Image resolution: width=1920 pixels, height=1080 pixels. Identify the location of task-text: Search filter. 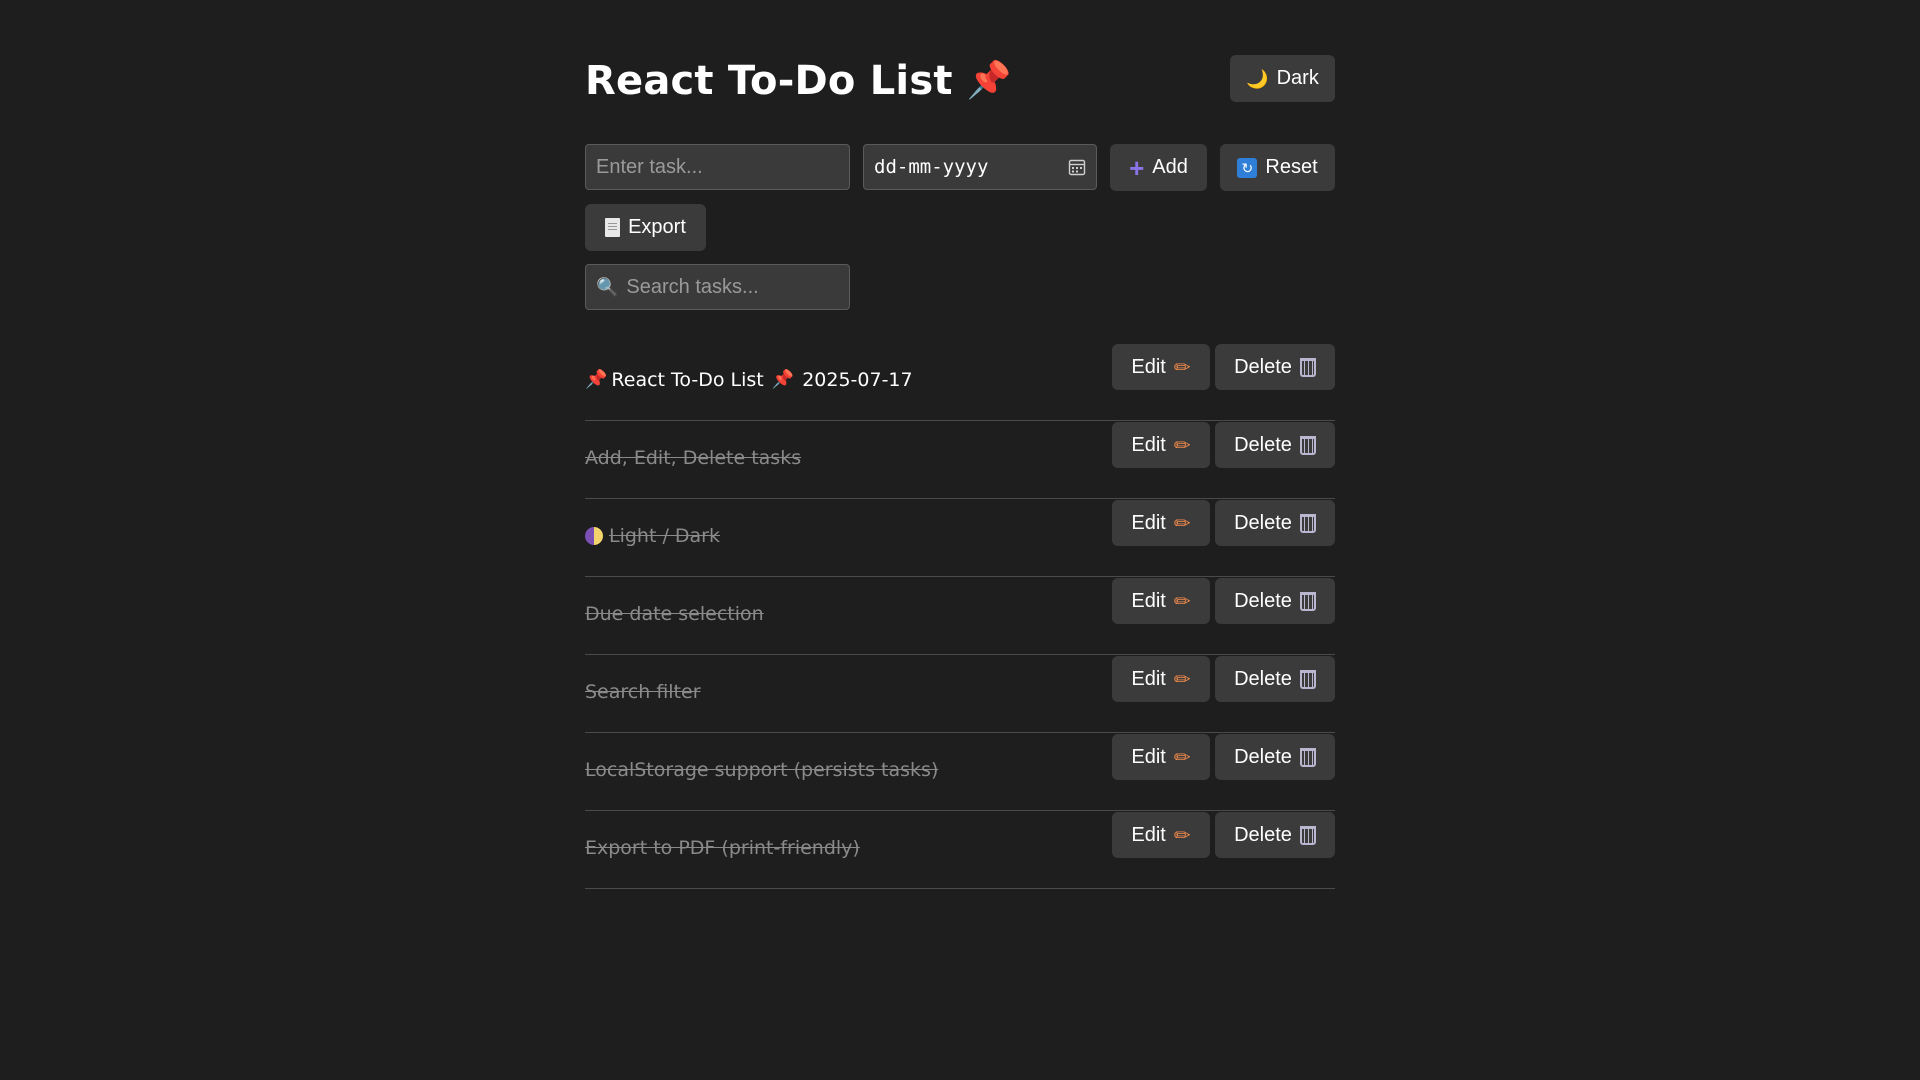
(643, 692).